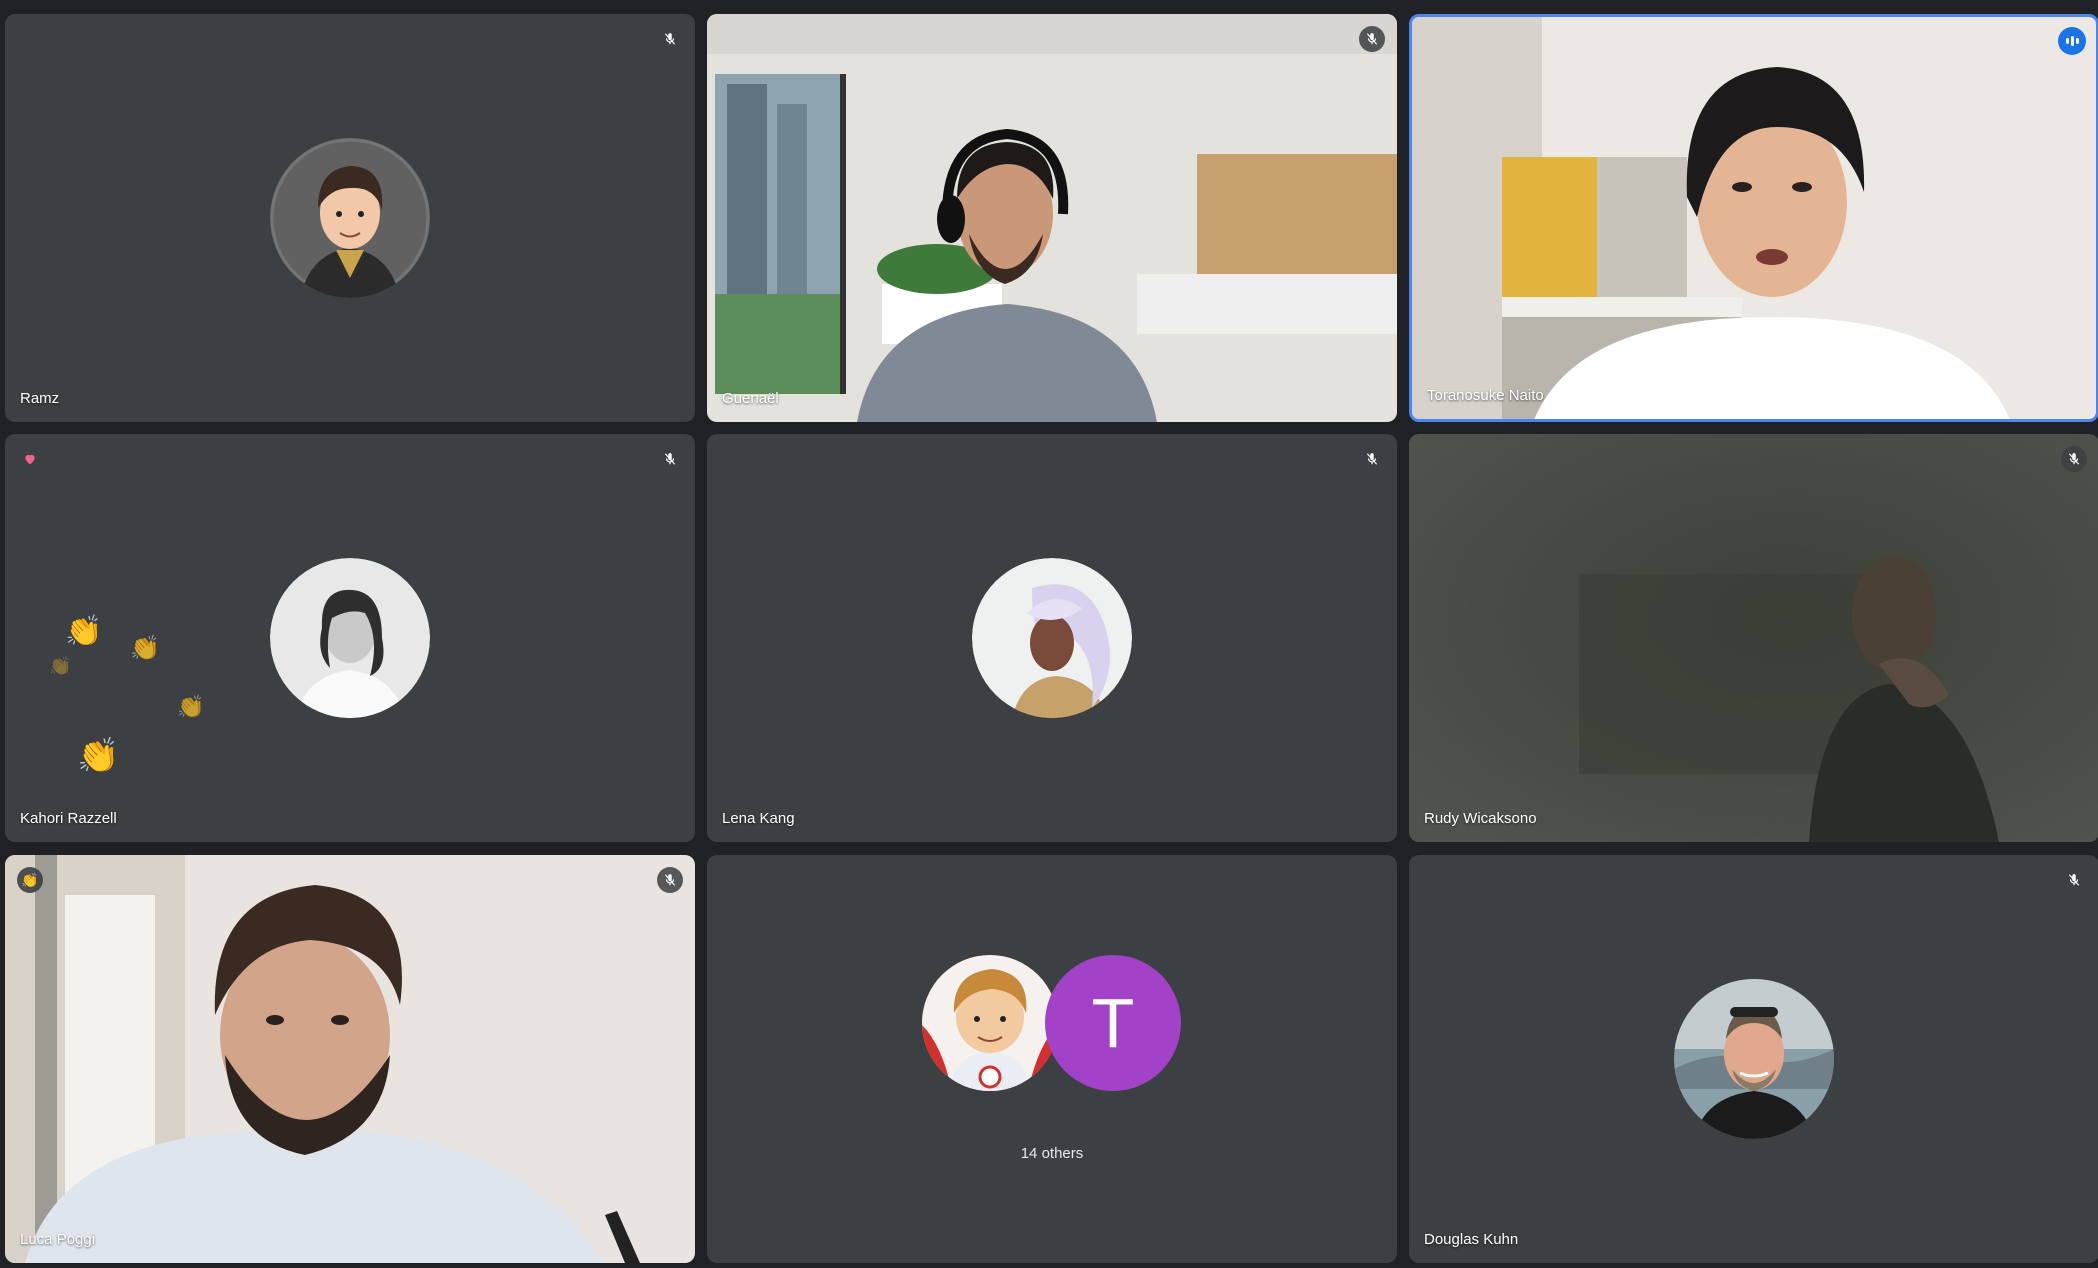  What do you see at coordinates (40, 398) in the screenshot?
I see `participant-name: Ramz` at bounding box center [40, 398].